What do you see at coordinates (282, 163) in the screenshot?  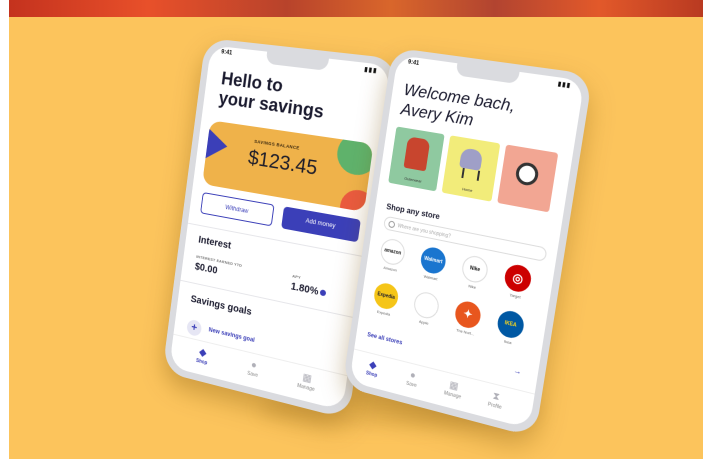 I see `balance-value: $123.45` at bounding box center [282, 163].